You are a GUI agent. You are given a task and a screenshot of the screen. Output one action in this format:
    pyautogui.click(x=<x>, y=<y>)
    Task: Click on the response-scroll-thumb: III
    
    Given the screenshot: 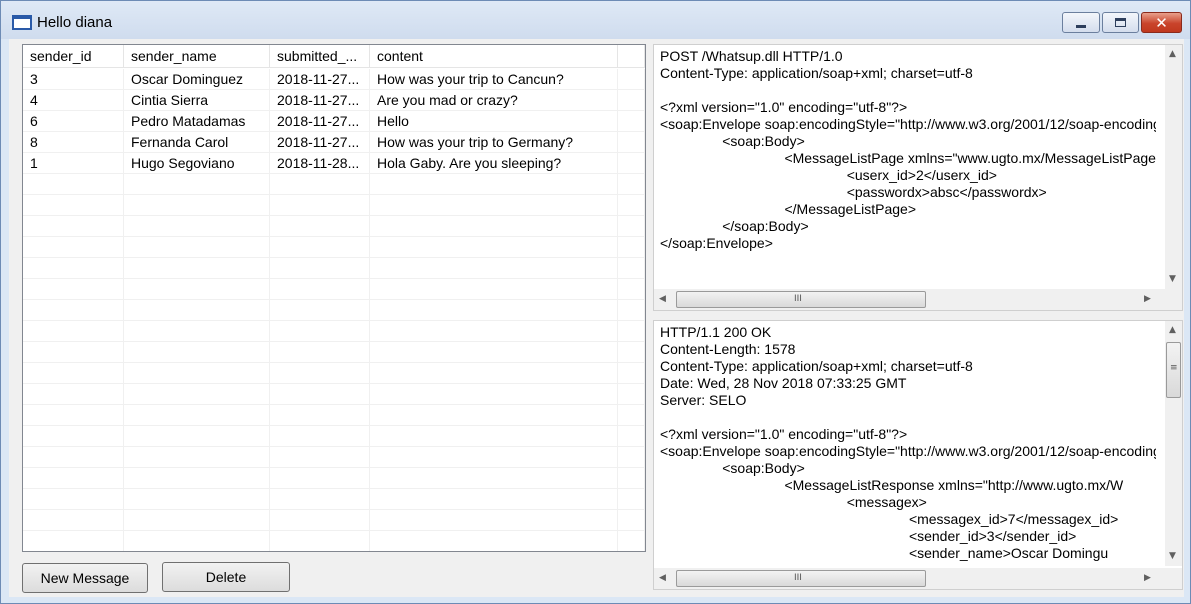 What is the action you would take?
    pyautogui.click(x=801, y=578)
    